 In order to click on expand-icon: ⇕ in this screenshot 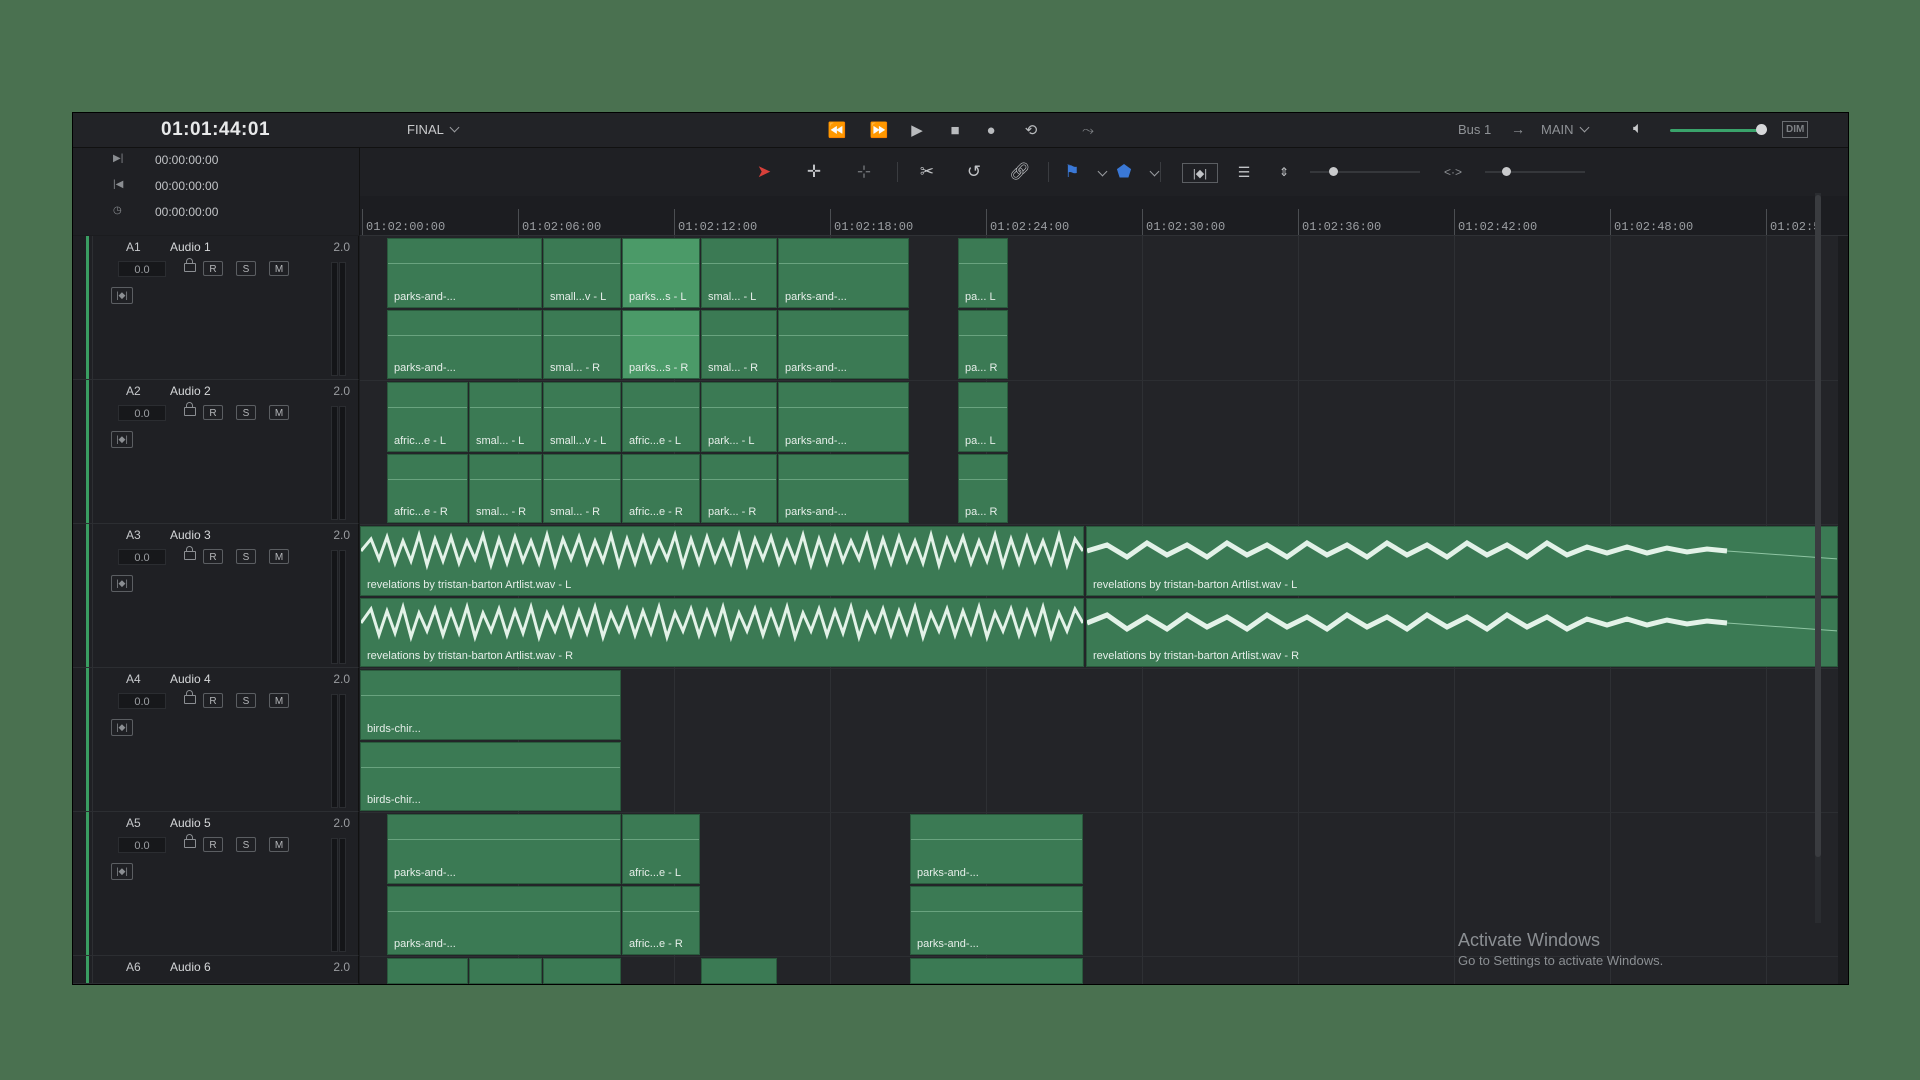, I will do `click(1284, 172)`.